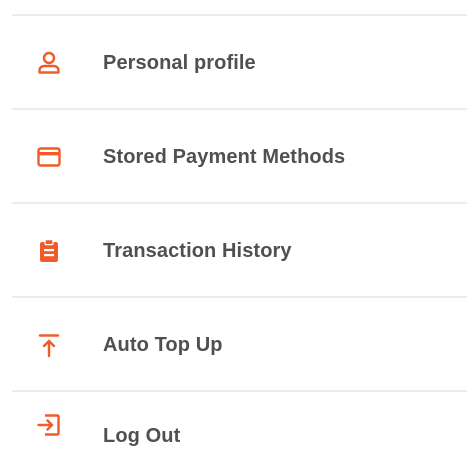 Image resolution: width=467 pixels, height=450 pixels. What do you see at coordinates (49, 345) in the screenshot?
I see `arrow-up-to-line-icon` at bounding box center [49, 345].